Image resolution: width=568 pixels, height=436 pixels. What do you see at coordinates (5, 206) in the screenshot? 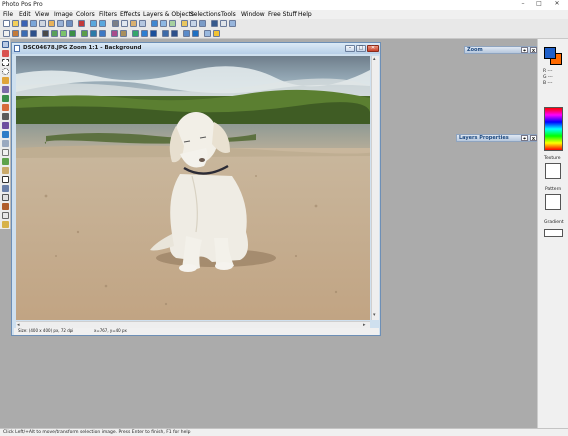
I see `red-eye-icon` at bounding box center [5, 206].